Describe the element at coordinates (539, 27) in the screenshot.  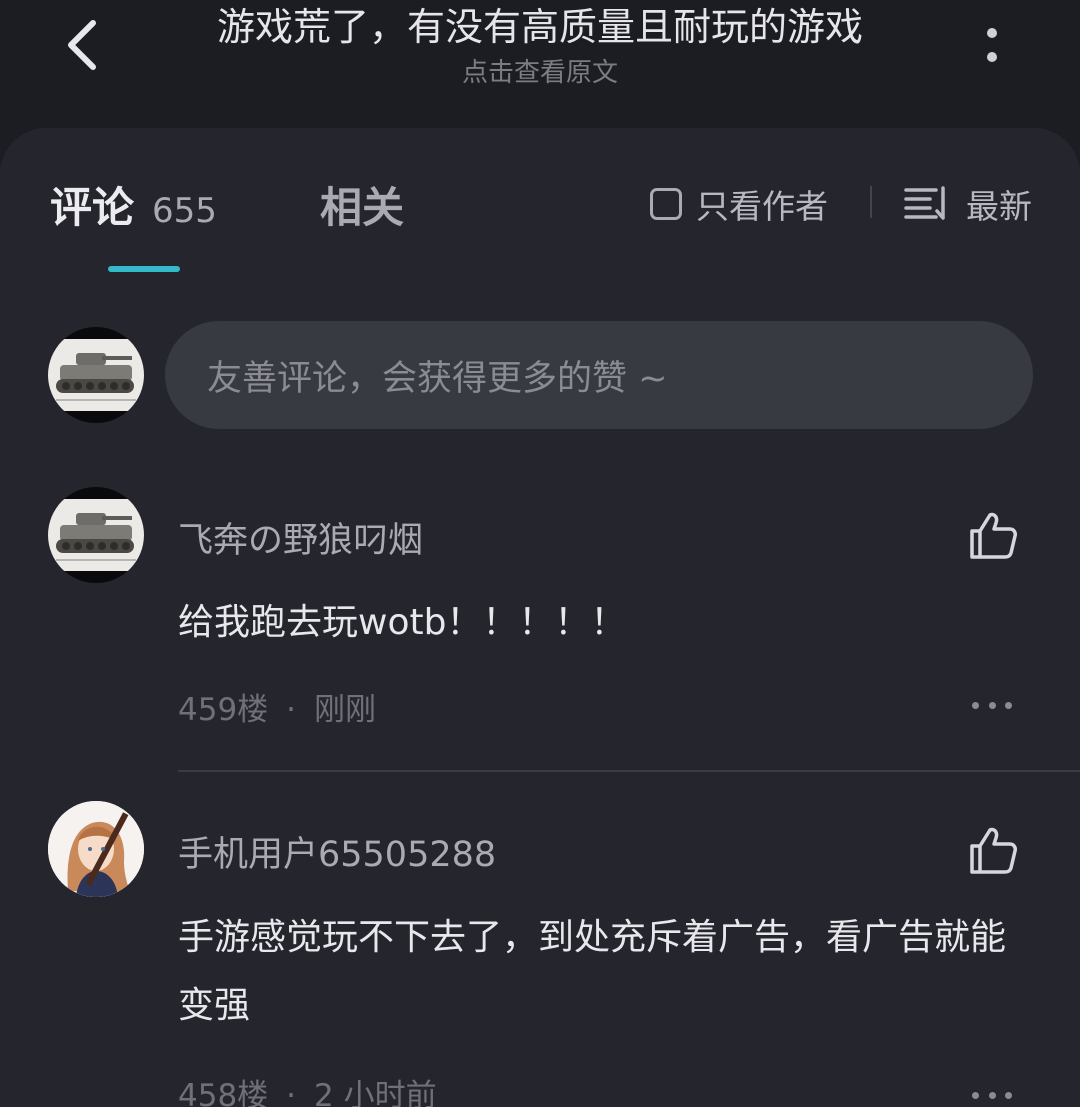
I see `page-title: 游戏荒了，有没有高质量且耐玩的游戏` at that location.